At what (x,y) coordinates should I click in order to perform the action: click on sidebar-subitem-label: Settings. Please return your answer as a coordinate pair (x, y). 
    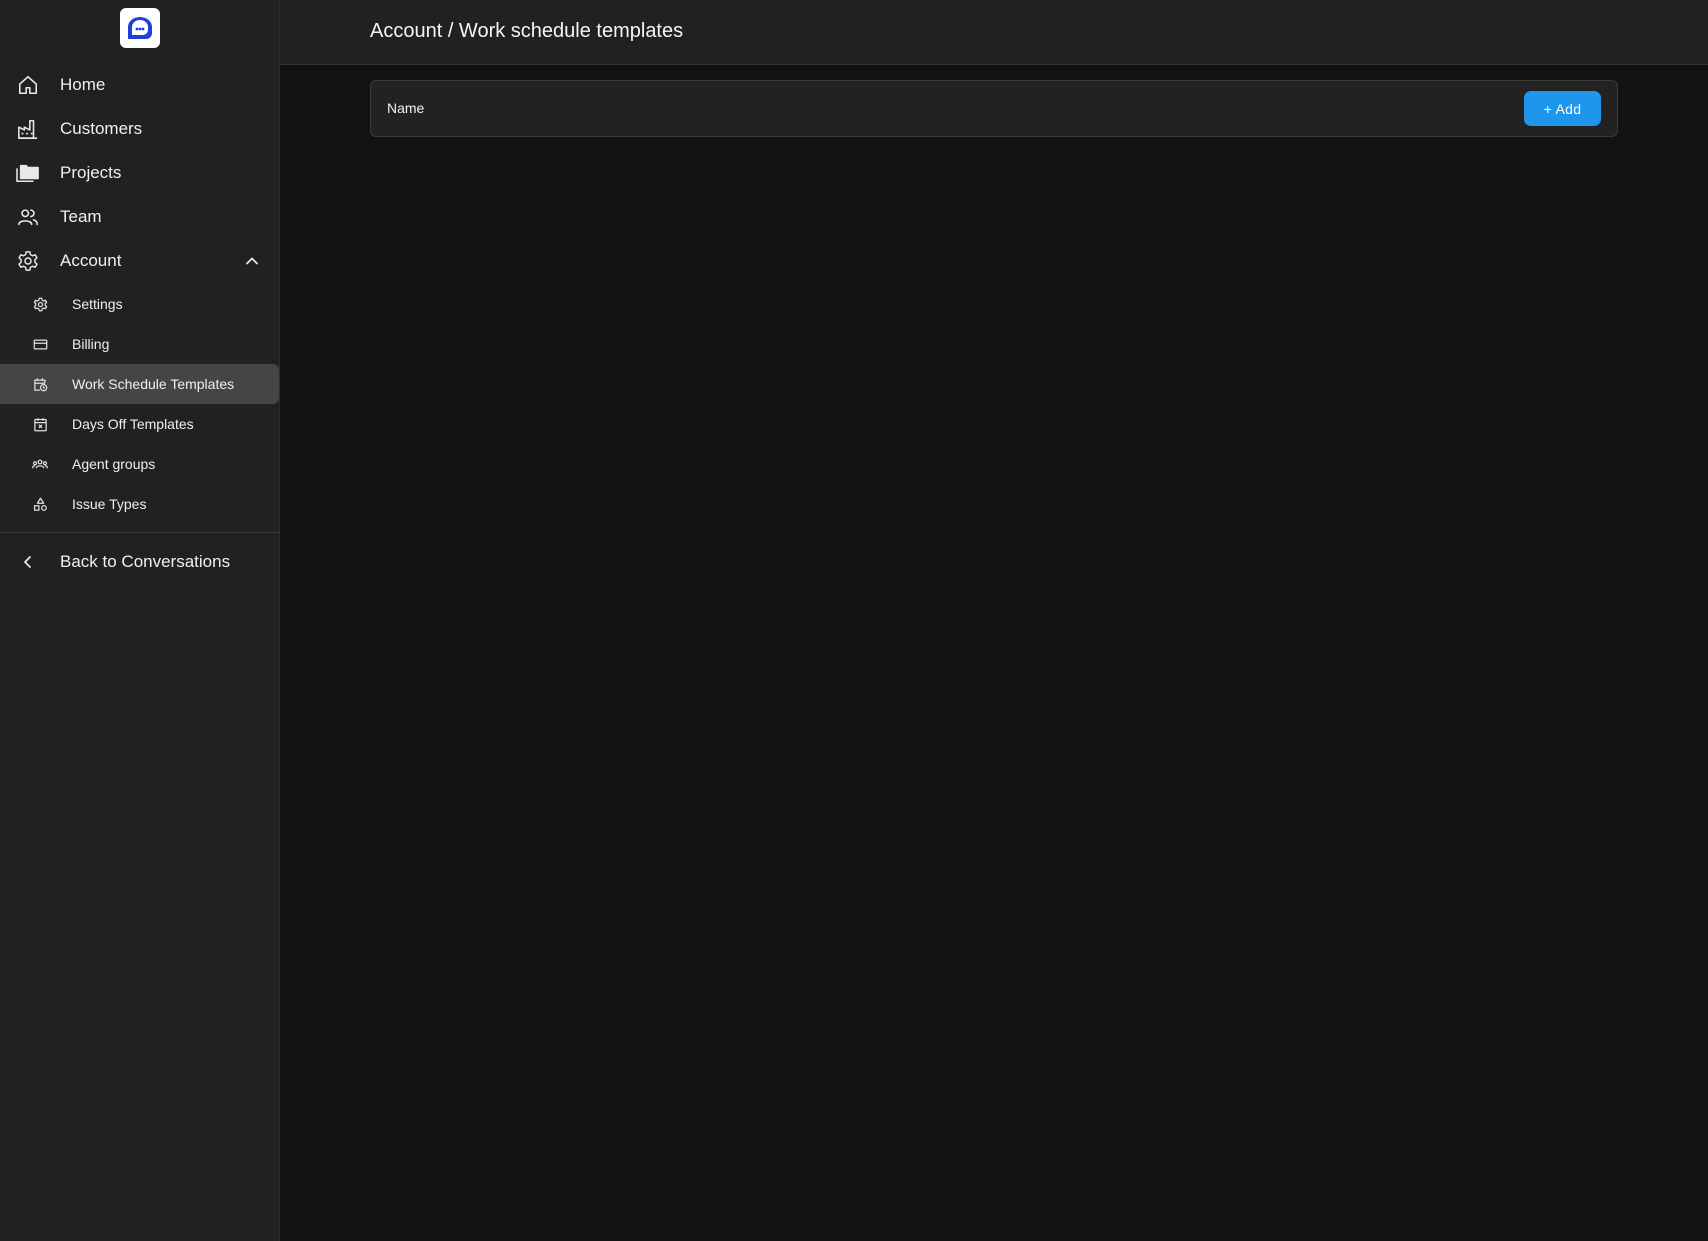
    Looking at the image, I should click on (97, 304).